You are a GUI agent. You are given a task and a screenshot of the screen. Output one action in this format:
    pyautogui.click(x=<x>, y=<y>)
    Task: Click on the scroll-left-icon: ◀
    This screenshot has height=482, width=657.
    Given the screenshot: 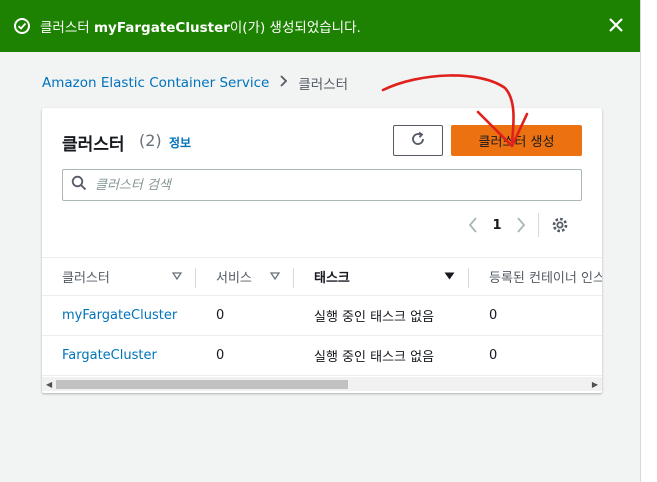 What is the action you would take?
    pyautogui.click(x=49, y=384)
    